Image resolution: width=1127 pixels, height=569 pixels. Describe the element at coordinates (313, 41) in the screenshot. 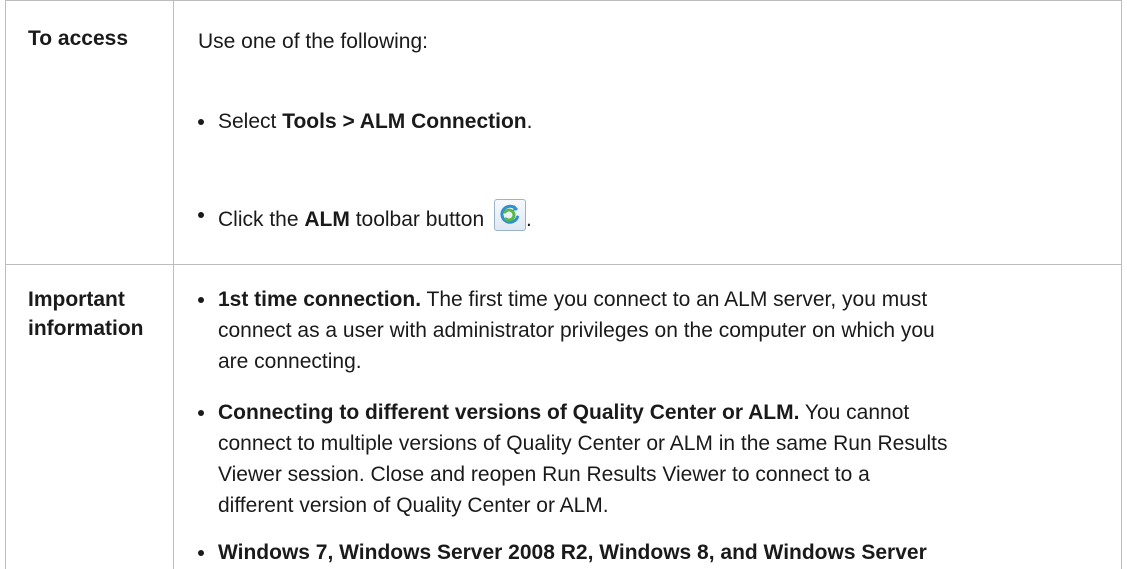

I see `access-intro-text: Use one of the following:` at that location.